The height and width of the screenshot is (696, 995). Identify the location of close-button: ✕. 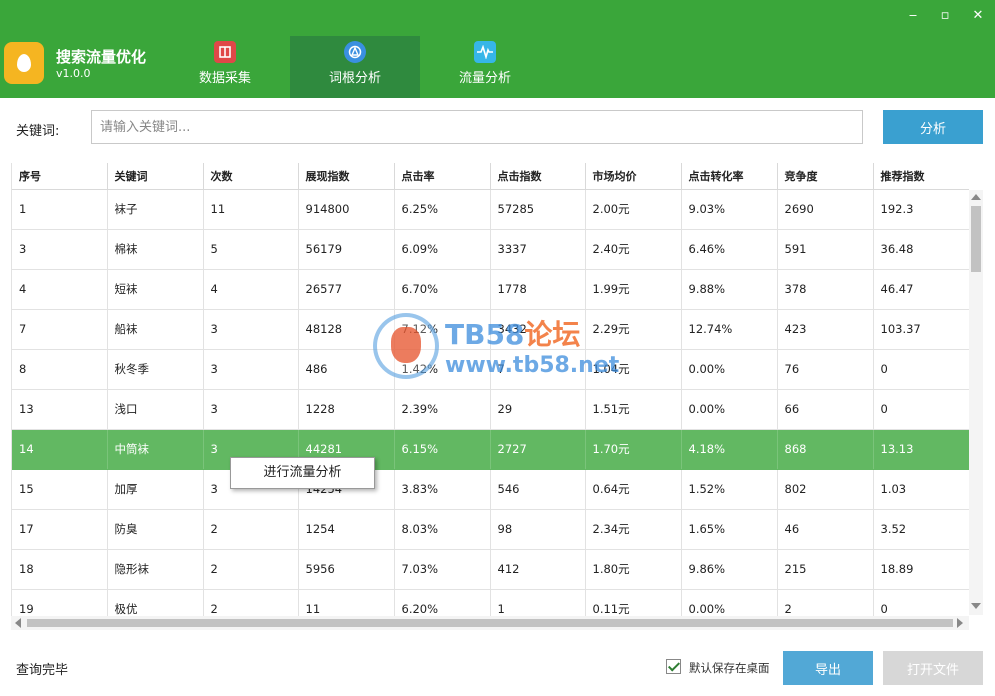
(978, 16).